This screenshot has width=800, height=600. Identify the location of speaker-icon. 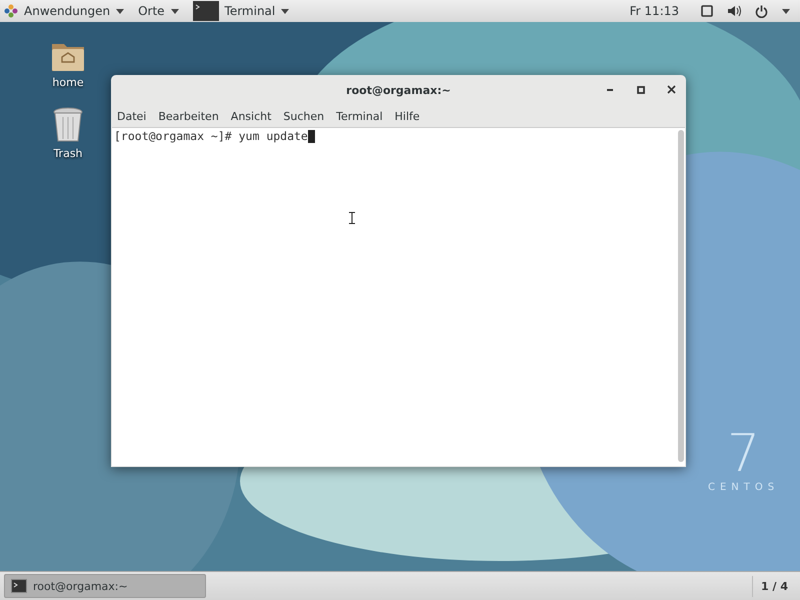
(734, 11).